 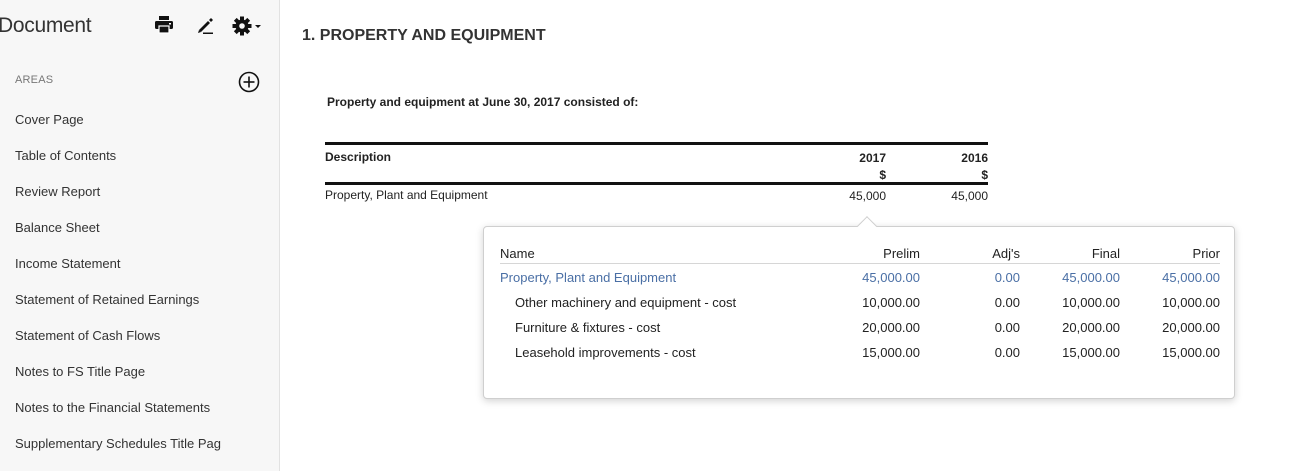 What do you see at coordinates (588, 277) in the screenshot?
I see `row-name: Property, Plant and Equipment` at bounding box center [588, 277].